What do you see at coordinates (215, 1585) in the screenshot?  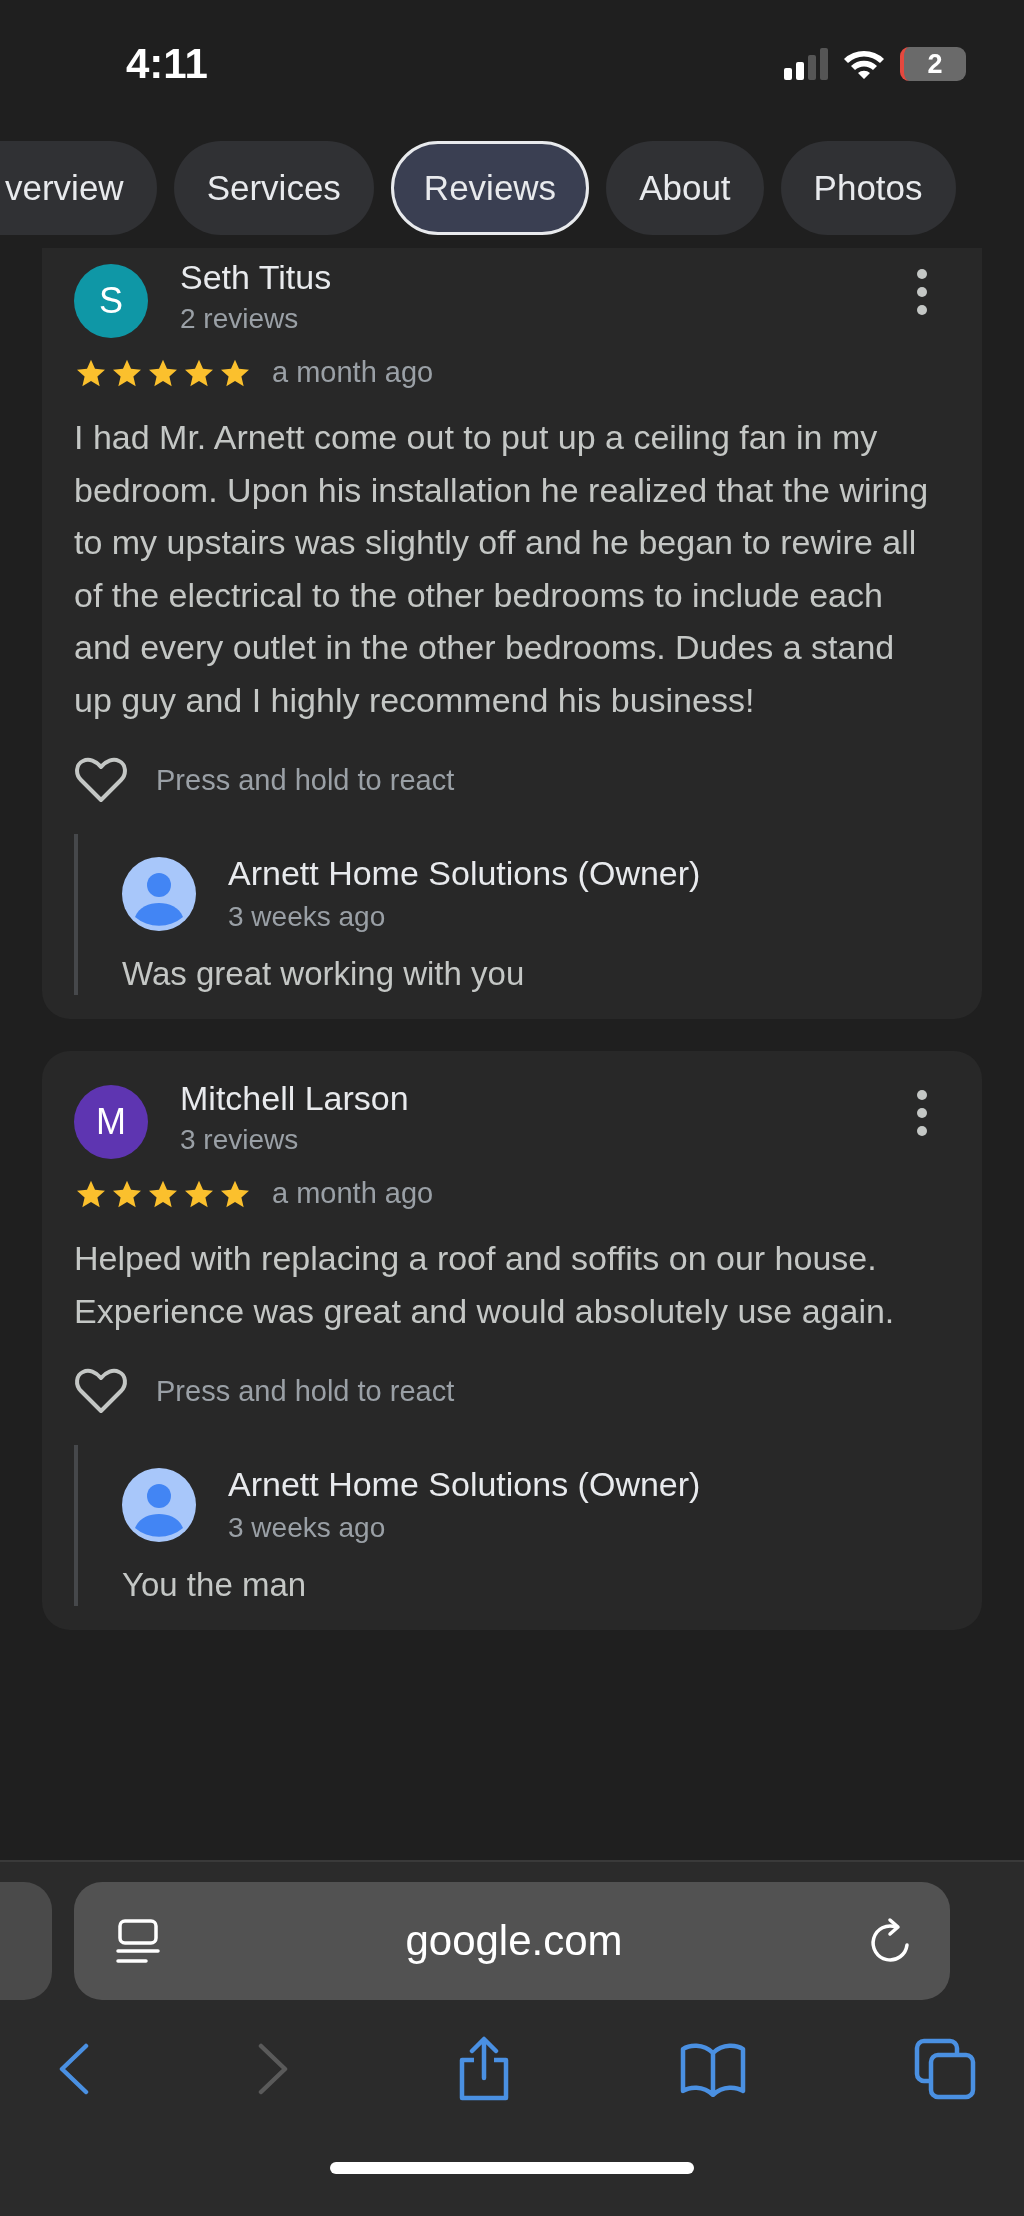 I see `reply-text: You the man` at bounding box center [215, 1585].